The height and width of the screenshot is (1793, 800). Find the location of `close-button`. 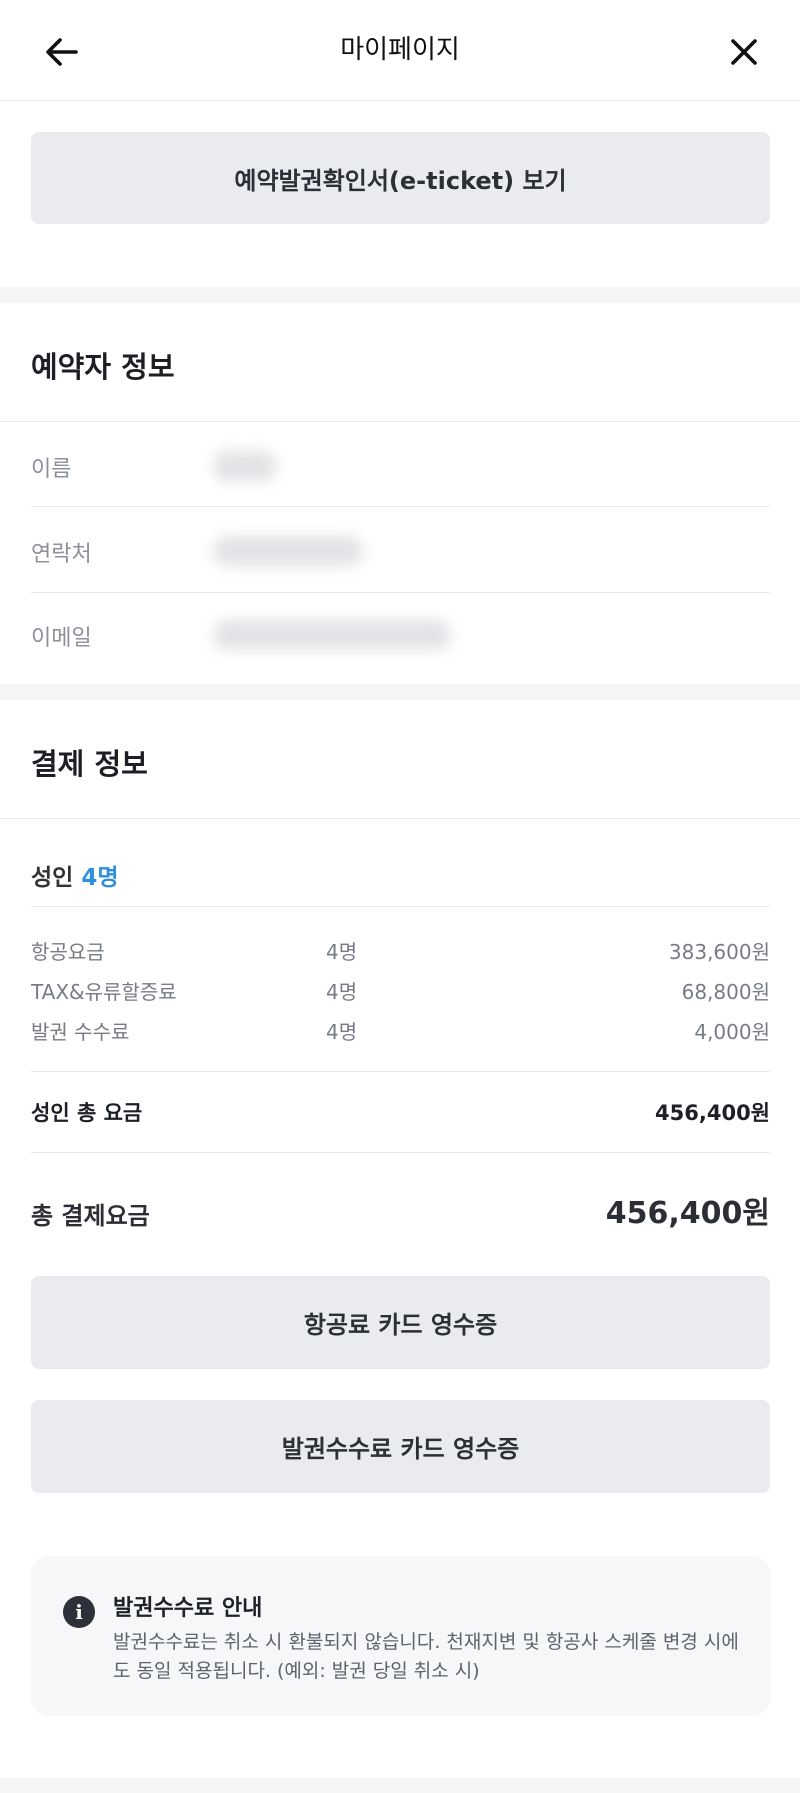

close-button is located at coordinates (744, 52).